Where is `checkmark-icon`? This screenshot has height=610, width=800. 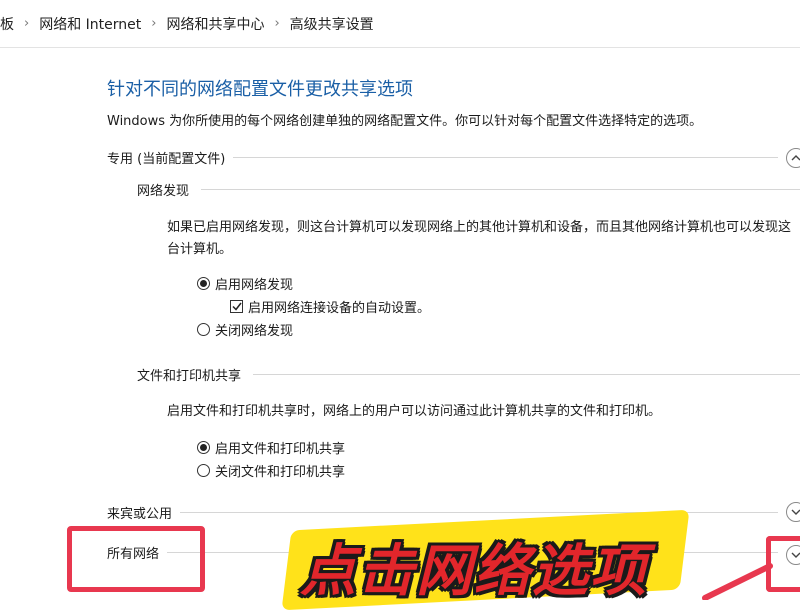 checkmark-icon is located at coordinates (236, 306).